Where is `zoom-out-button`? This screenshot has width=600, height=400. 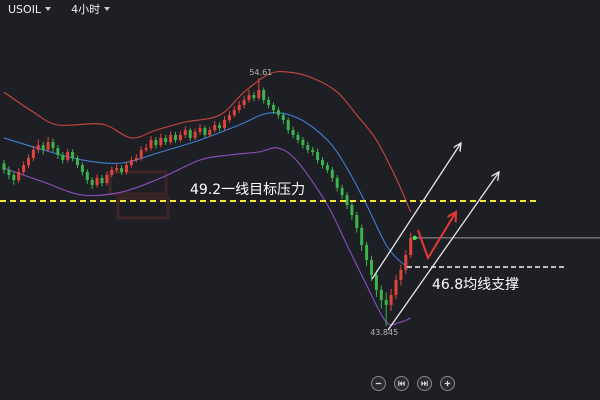
zoom-out-button is located at coordinates (378, 383).